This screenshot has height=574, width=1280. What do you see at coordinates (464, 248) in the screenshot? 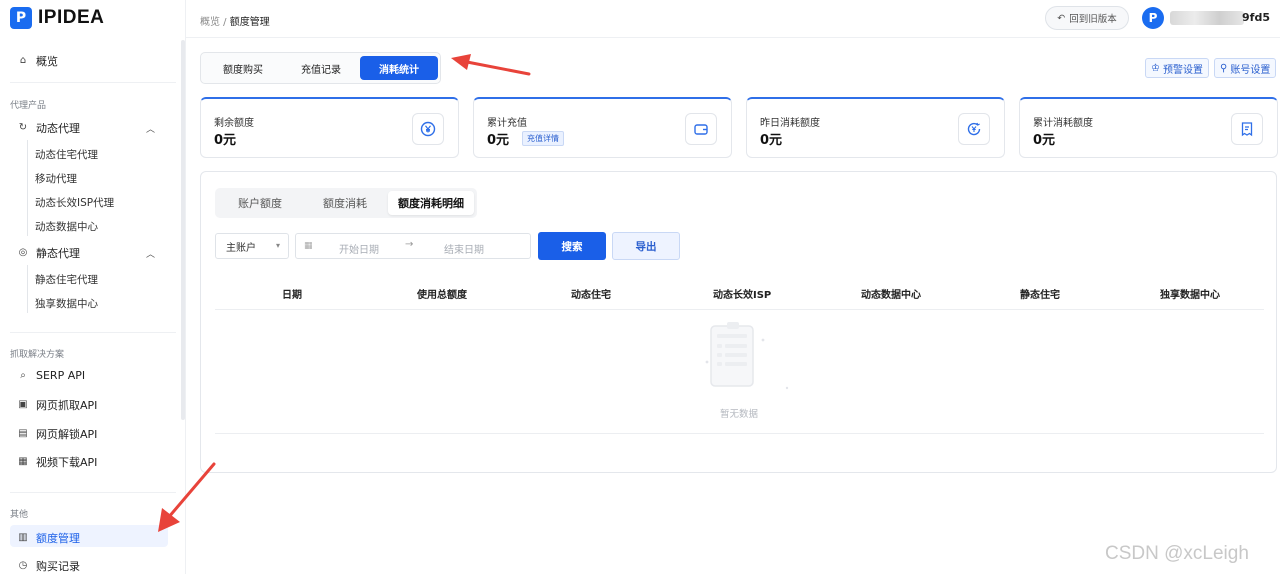
I see `end-date-input: 结束日期` at bounding box center [464, 248].